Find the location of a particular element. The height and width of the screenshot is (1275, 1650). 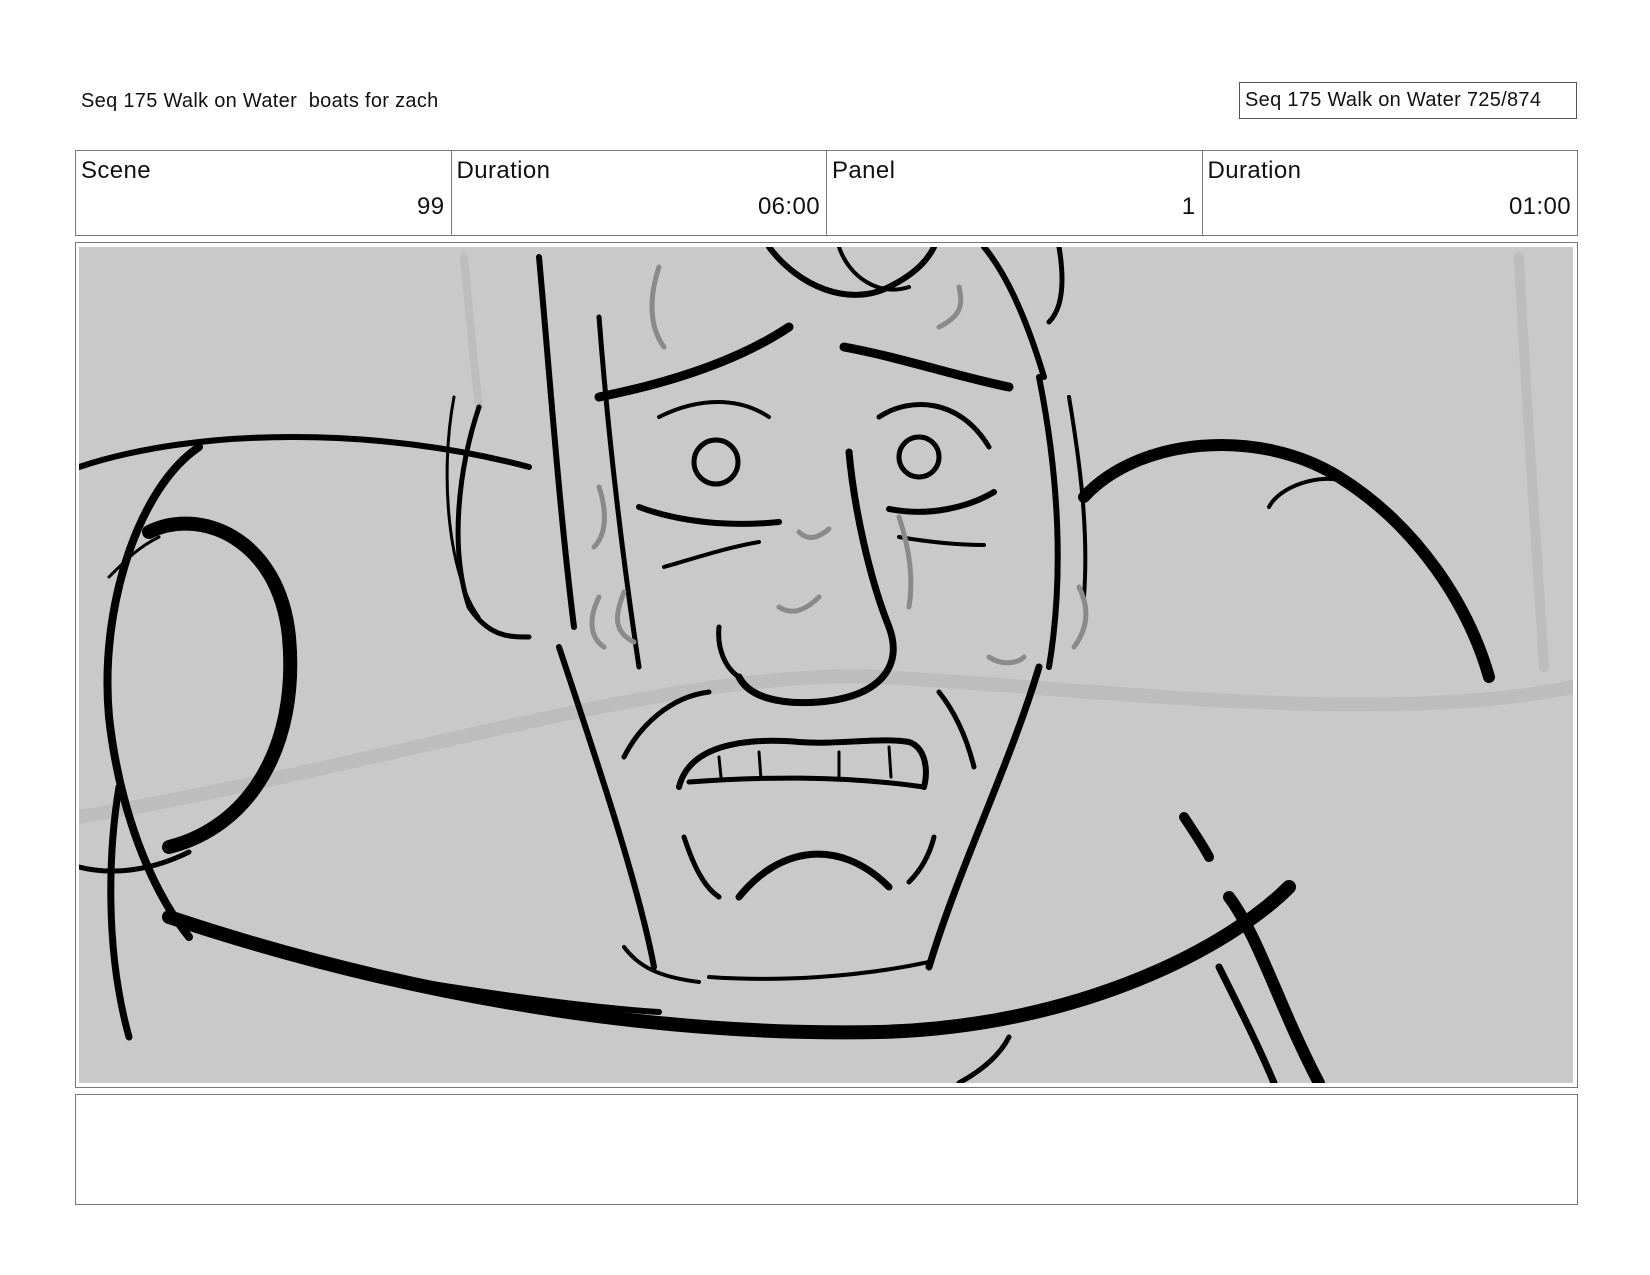

scene-duration-cell: Duration 06:00 is located at coordinates (639, 193).